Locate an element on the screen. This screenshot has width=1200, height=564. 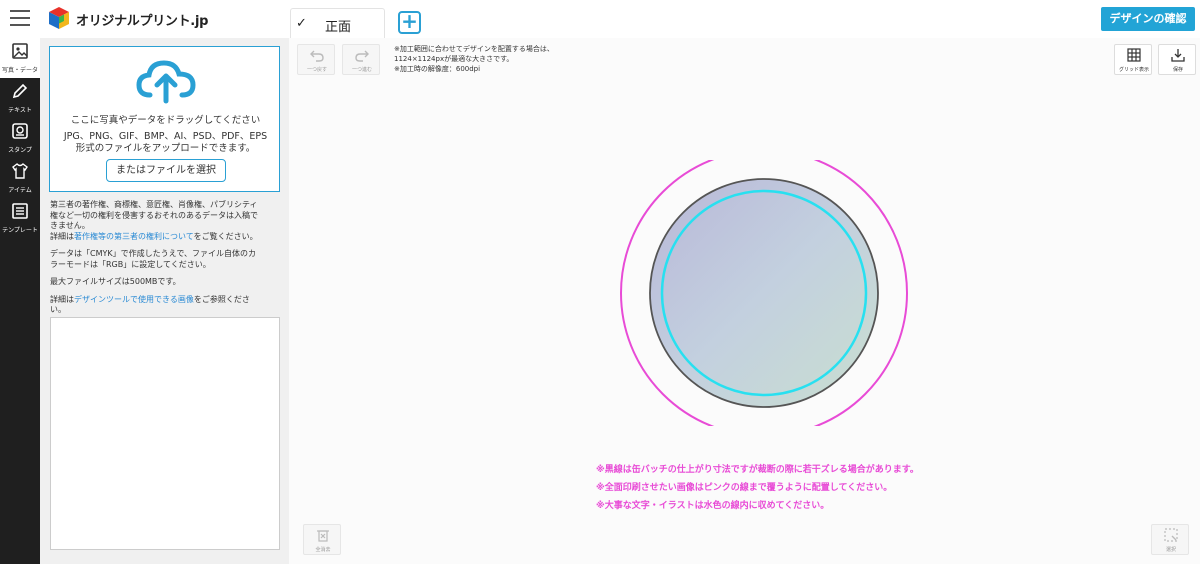
info-line: ※加工時の解像度：600dpi is located at coordinates (437, 69).